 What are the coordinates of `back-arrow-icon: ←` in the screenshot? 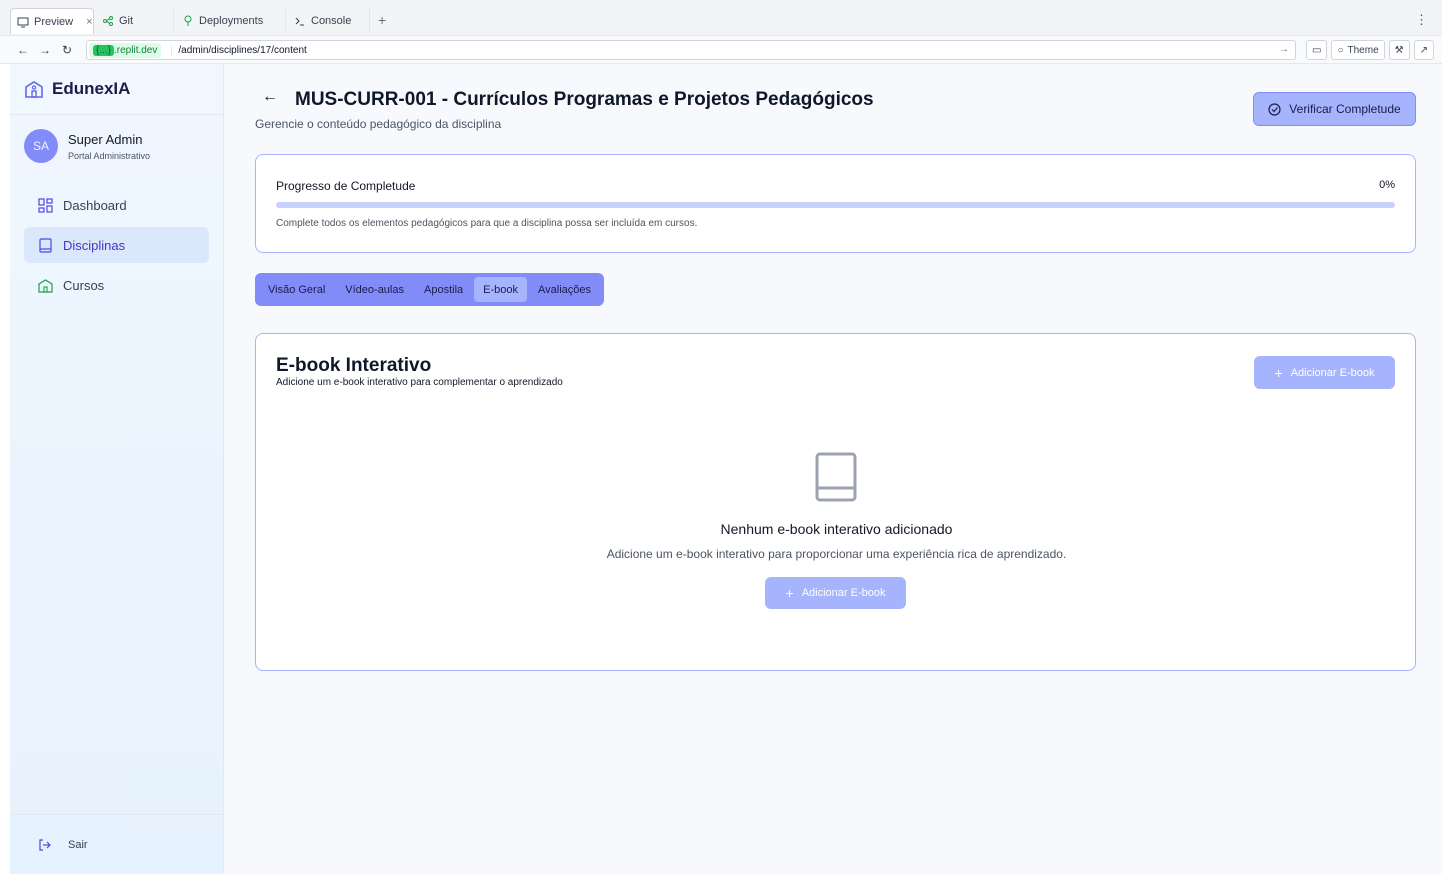 It's located at (270, 97).